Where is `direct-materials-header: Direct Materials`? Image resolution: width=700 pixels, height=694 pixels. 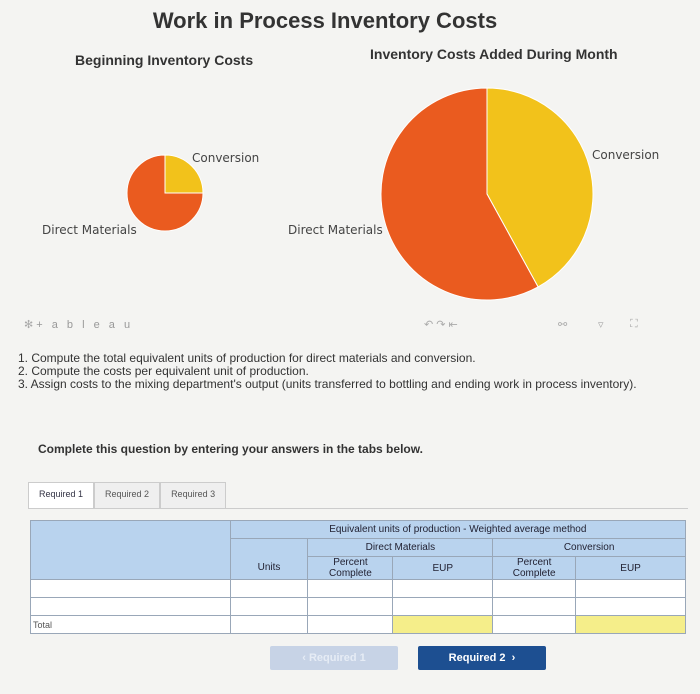 direct-materials-header: Direct Materials is located at coordinates (400, 547).